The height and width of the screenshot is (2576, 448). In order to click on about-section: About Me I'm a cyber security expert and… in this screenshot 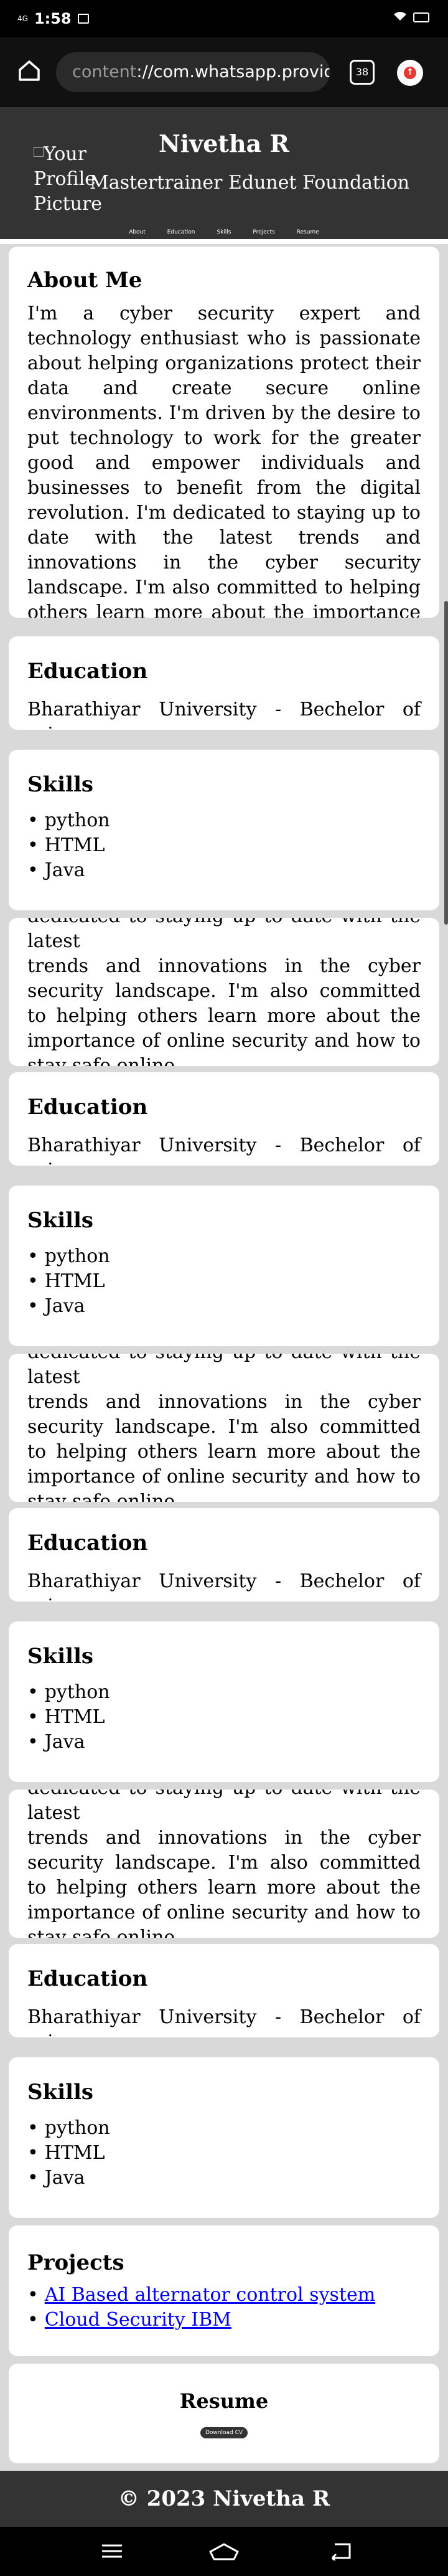, I will do `click(224, 433)`.